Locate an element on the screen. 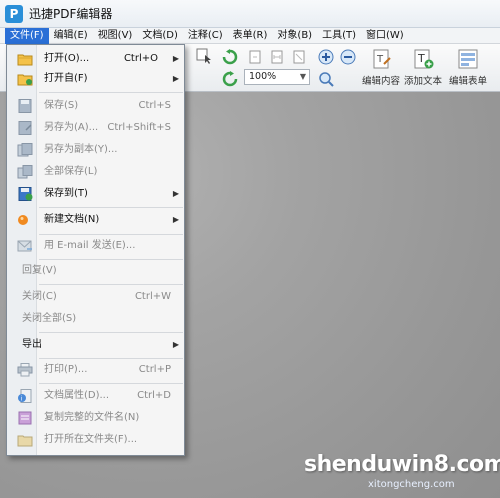 The image size is (500, 498). menu-item-label: 关闭全部(S) is located at coordinates (49, 318).